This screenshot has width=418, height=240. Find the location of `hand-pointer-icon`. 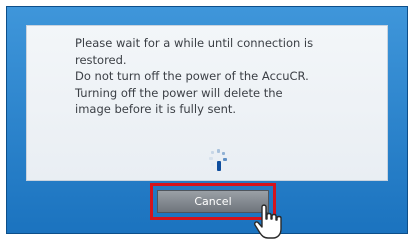

hand-pointer-icon is located at coordinates (268, 221).